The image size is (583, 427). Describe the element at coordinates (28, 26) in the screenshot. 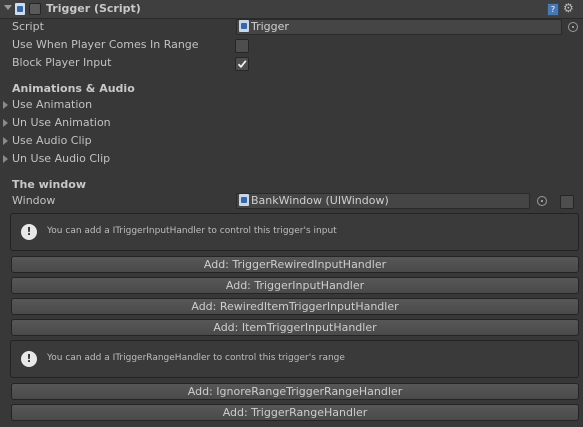

I see `script-label: Script` at that location.